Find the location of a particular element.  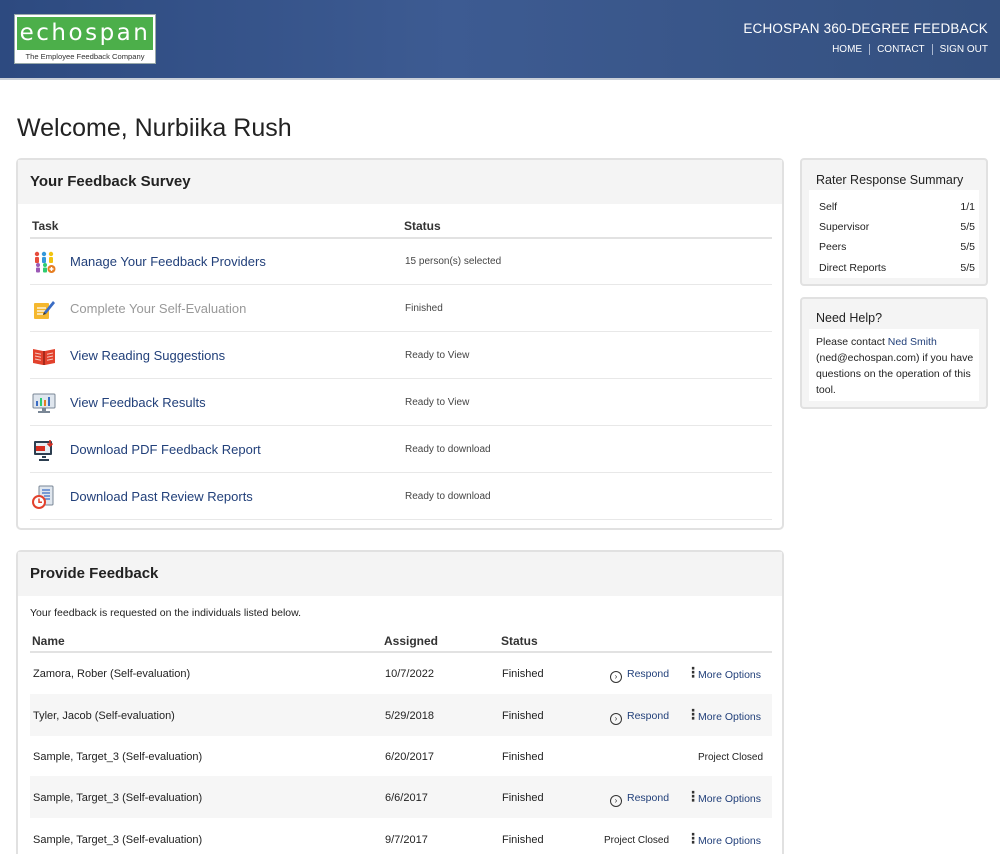

logo-wordmark: echospan is located at coordinates (85, 33).